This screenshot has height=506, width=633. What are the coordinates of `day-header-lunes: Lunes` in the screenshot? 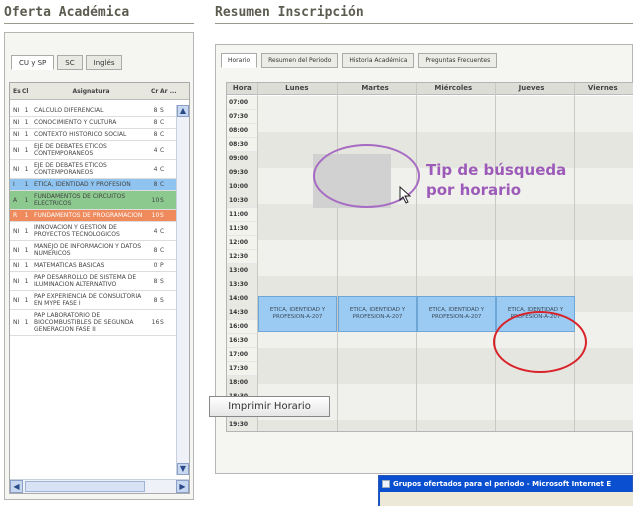 It's located at (297, 88).